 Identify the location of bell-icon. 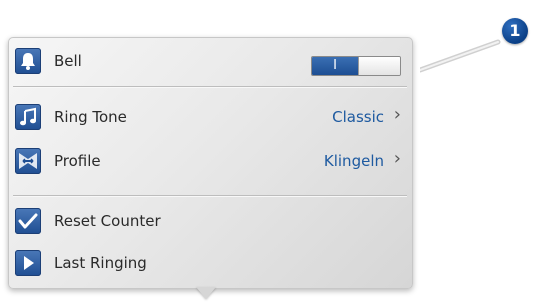
(28, 61).